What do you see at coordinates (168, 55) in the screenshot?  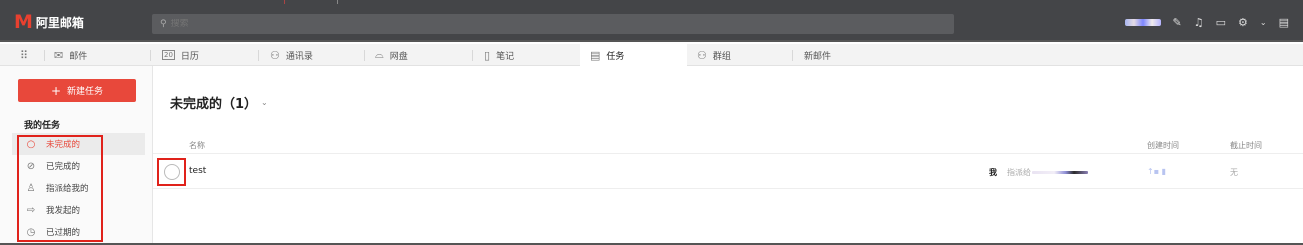 I see `calendar-icon: 20` at bounding box center [168, 55].